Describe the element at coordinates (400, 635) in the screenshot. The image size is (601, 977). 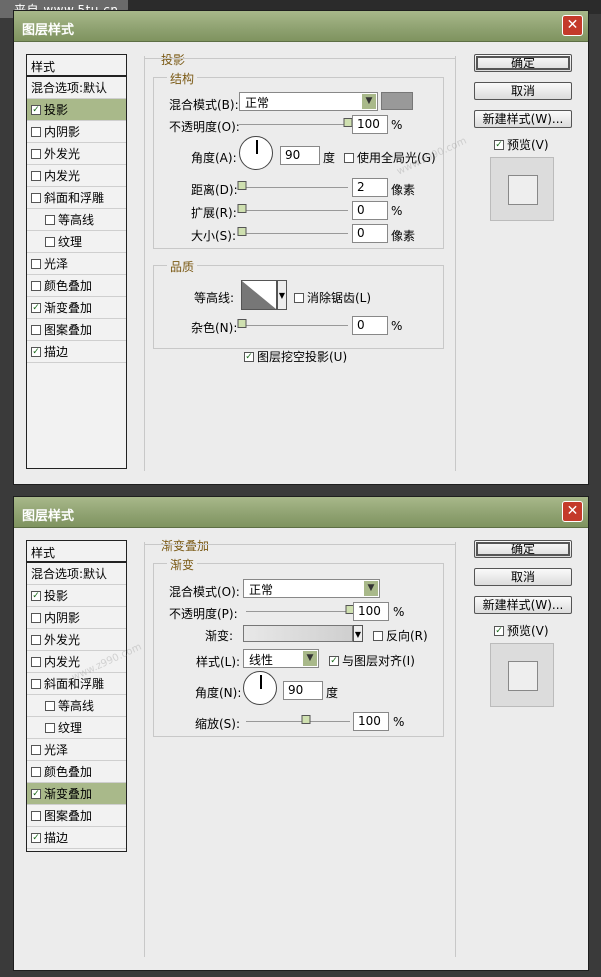
I see `reverse-checkbox: 反向(R)` at that location.